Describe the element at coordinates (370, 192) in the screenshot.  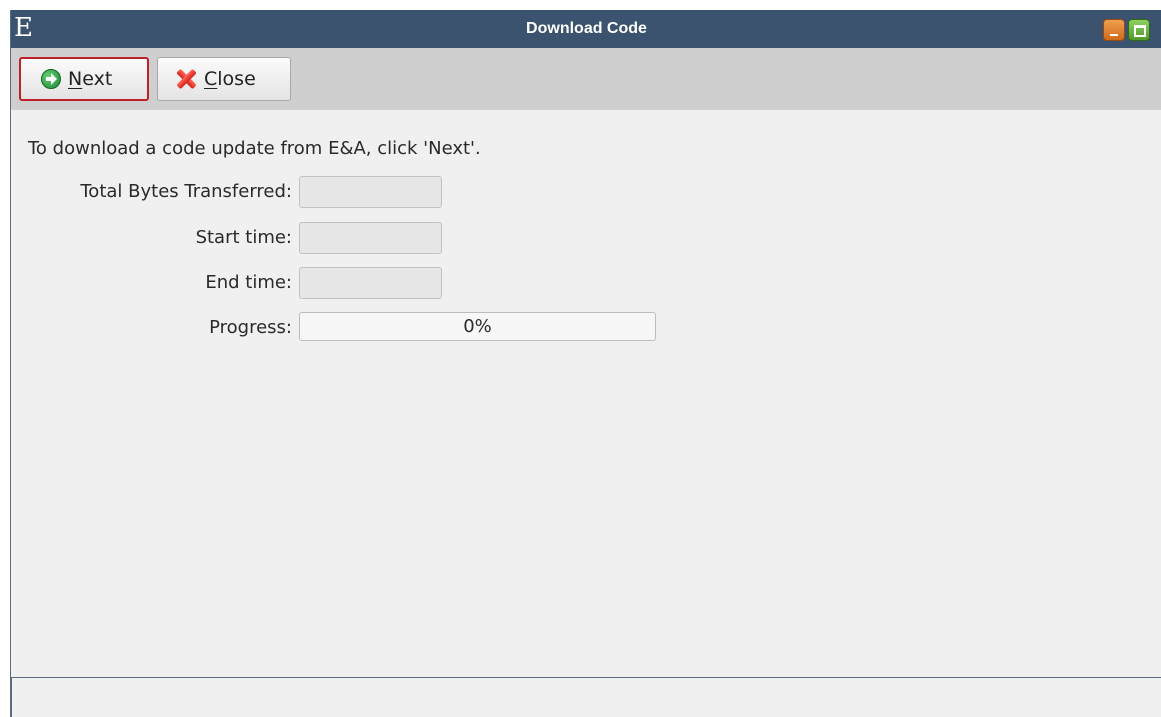
I see `total-bytes-field` at that location.